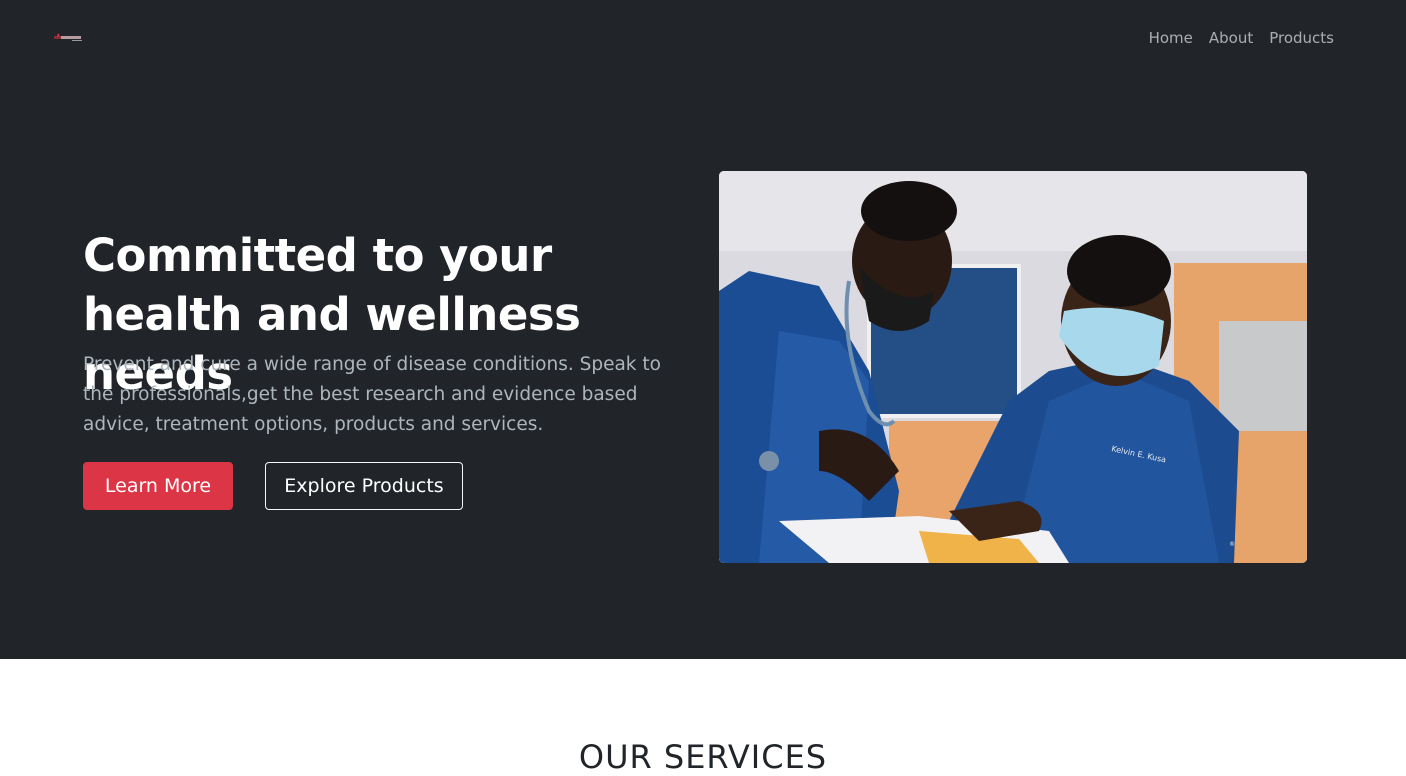 This screenshot has height=776, width=1406. I want to click on main-nav: Home About Products, so click(1241, 38).